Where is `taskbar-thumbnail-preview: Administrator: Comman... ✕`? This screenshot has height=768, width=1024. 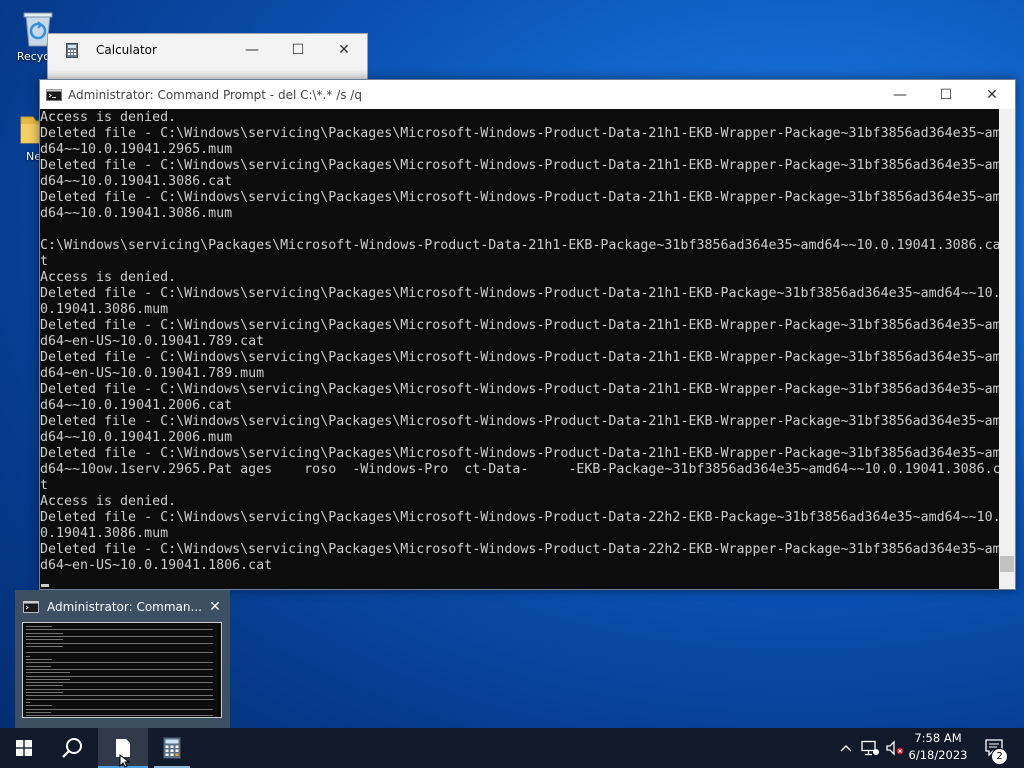 taskbar-thumbnail-preview: Administrator: Comman... ✕ is located at coordinates (122, 659).